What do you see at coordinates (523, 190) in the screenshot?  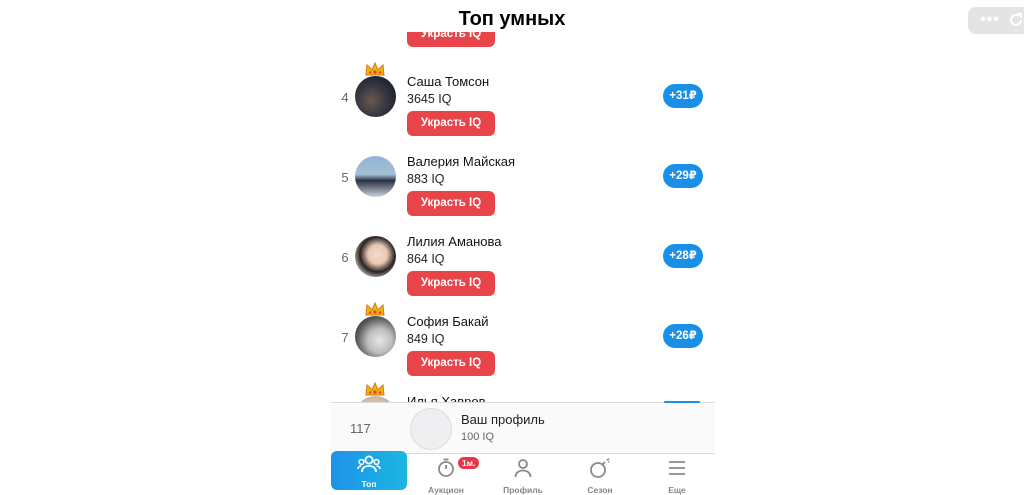 I see `list-item: 5 Валерия Майская 883 IQ Украсть IQ +29₽` at bounding box center [523, 190].